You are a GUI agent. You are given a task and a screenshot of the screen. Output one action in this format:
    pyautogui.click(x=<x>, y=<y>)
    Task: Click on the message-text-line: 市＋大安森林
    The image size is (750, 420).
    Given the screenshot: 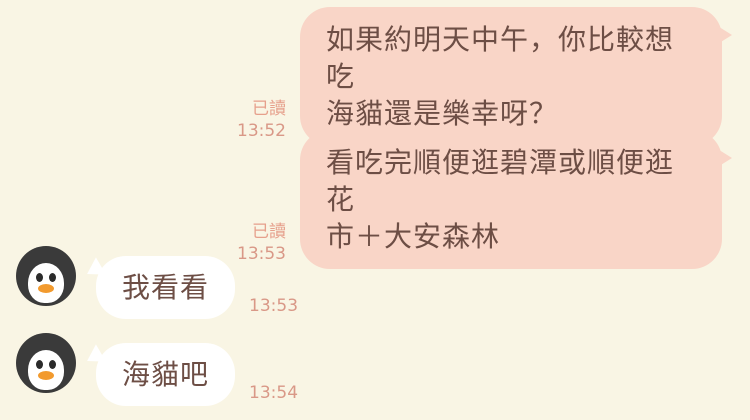 What is the action you would take?
    pyautogui.click(x=413, y=236)
    